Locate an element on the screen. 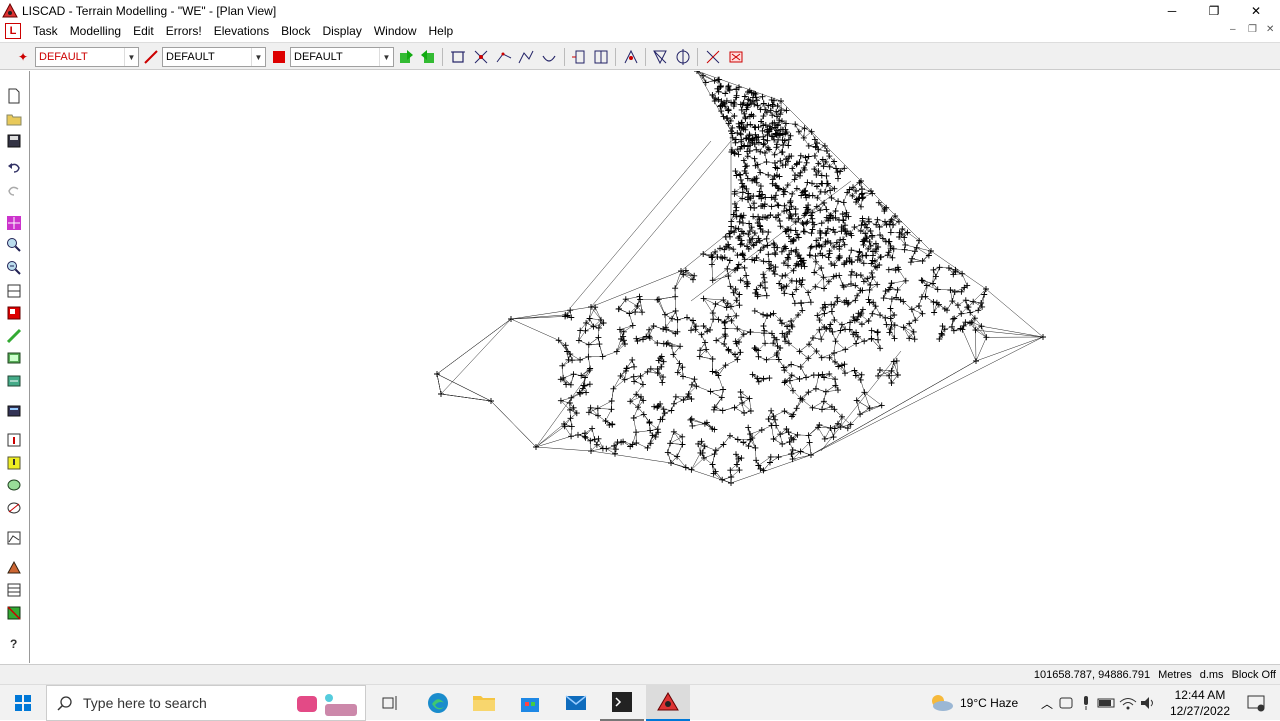 This screenshot has width=1280, height=721. save-icon is located at coordinates (14, 141).